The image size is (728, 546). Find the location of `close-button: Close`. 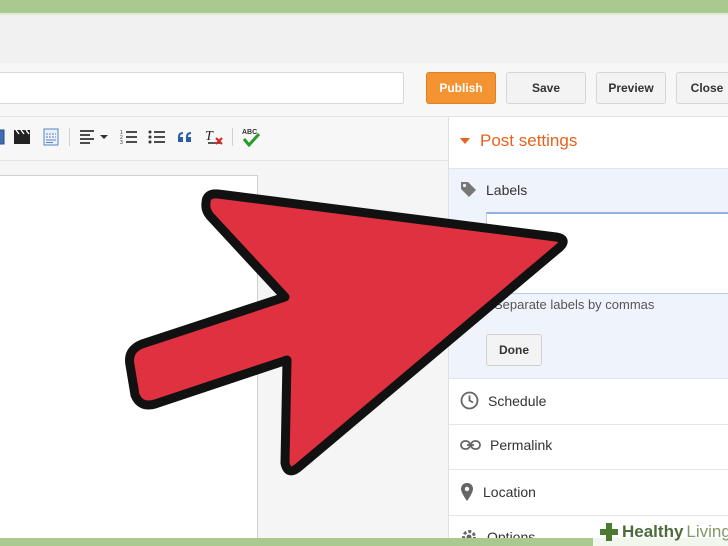

close-button: Close is located at coordinates (702, 88).